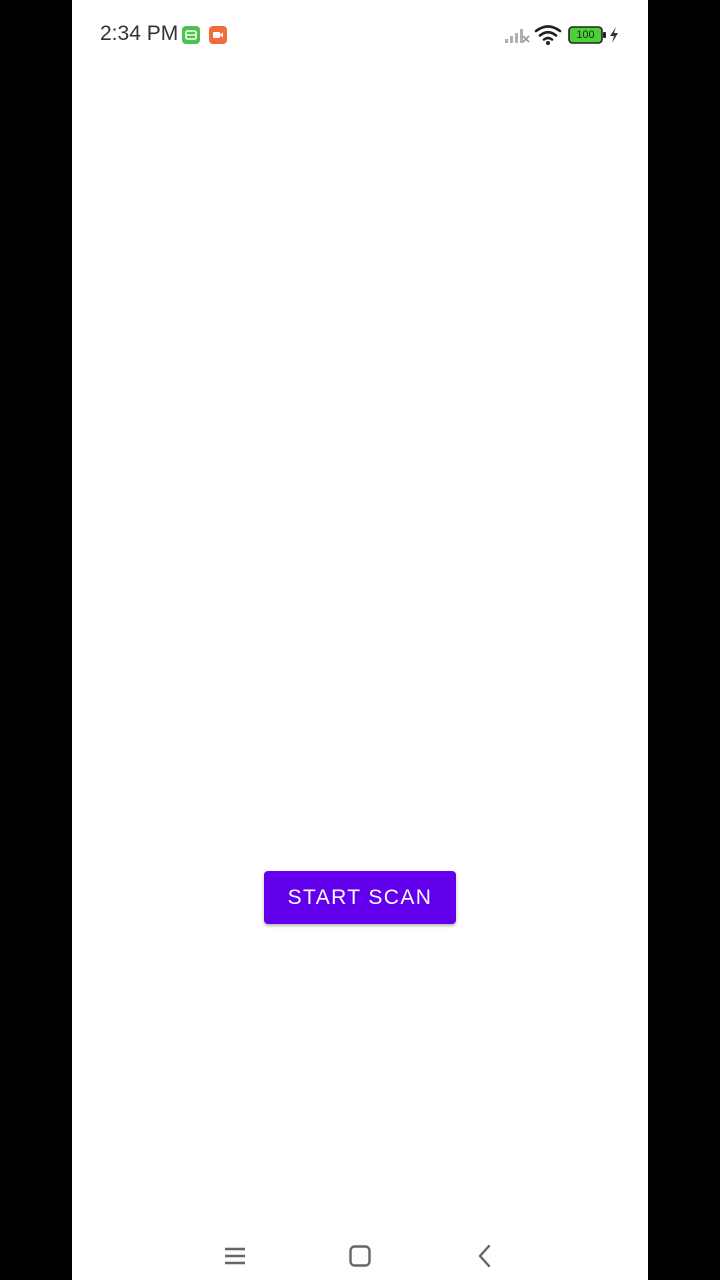 The width and height of the screenshot is (720, 1280). I want to click on back-button, so click(485, 1256).